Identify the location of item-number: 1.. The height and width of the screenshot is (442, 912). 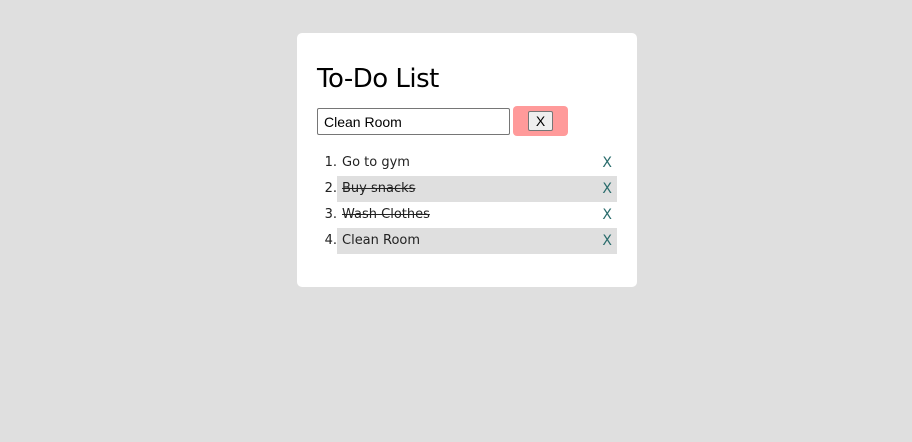
(330, 162).